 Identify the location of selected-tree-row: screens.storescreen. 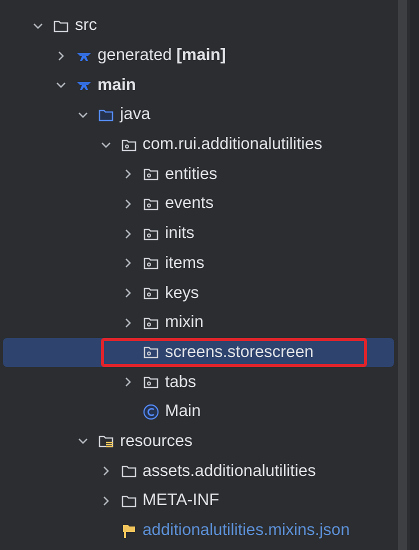
(198, 353).